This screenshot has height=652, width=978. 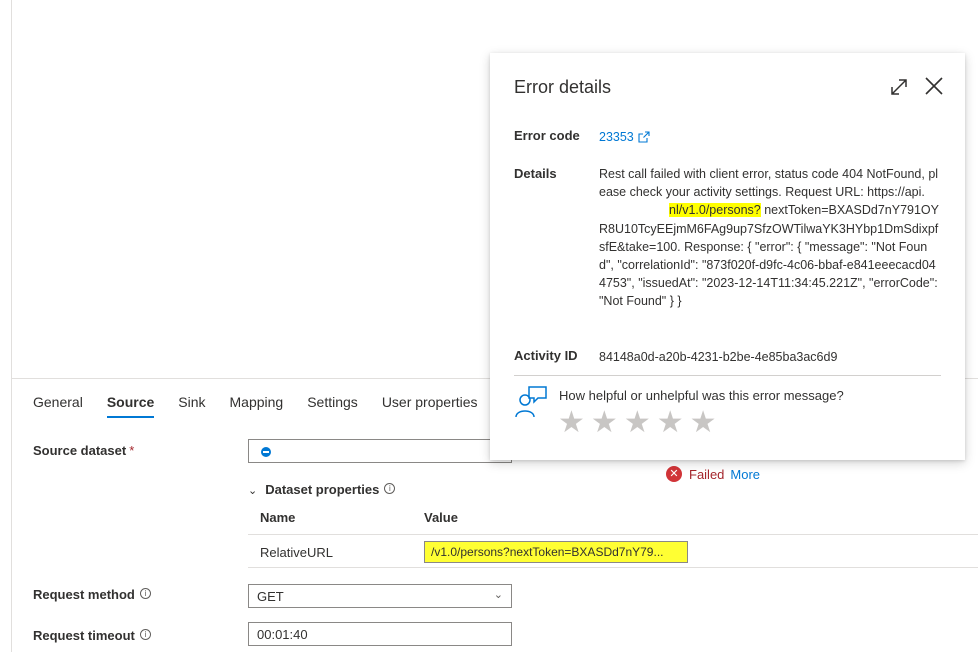 What do you see at coordinates (727, 375) in the screenshot?
I see `panel-divider` at bounding box center [727, 375].